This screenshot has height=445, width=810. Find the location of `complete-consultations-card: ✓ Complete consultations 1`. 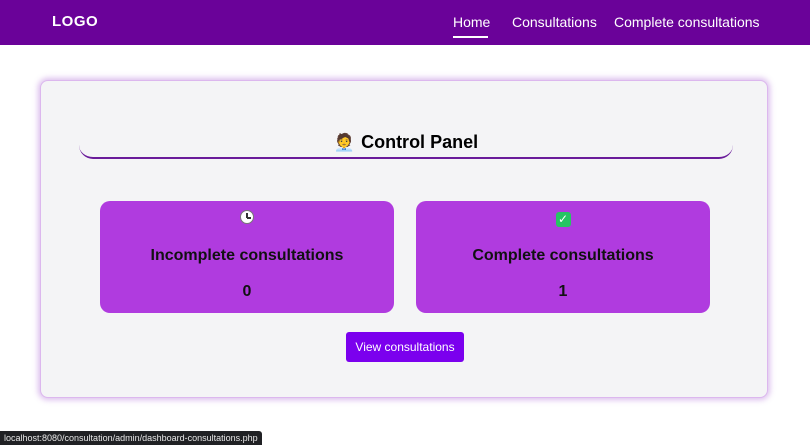

complete-consultations-card: ✓ Complete consultations 1 is located at coordinates (563, 257).